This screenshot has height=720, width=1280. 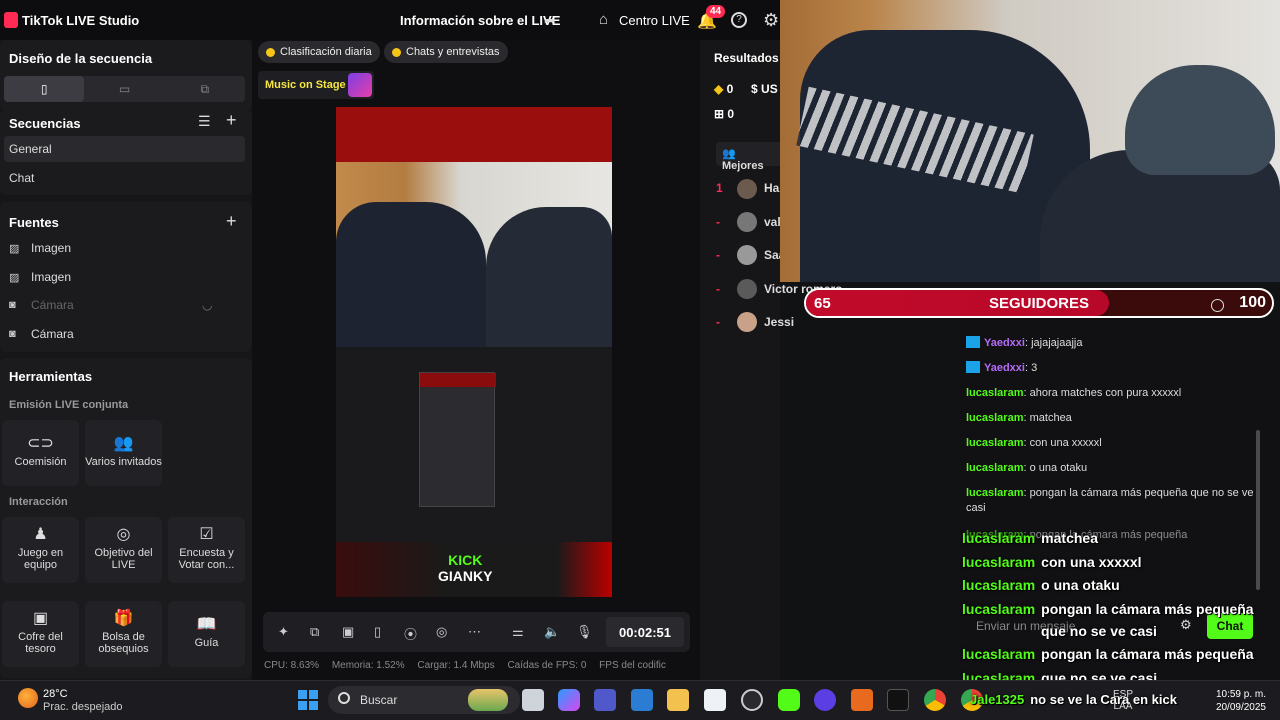 I want to click on portrait-layout-icon: ▯, so click(x=44, y=89).